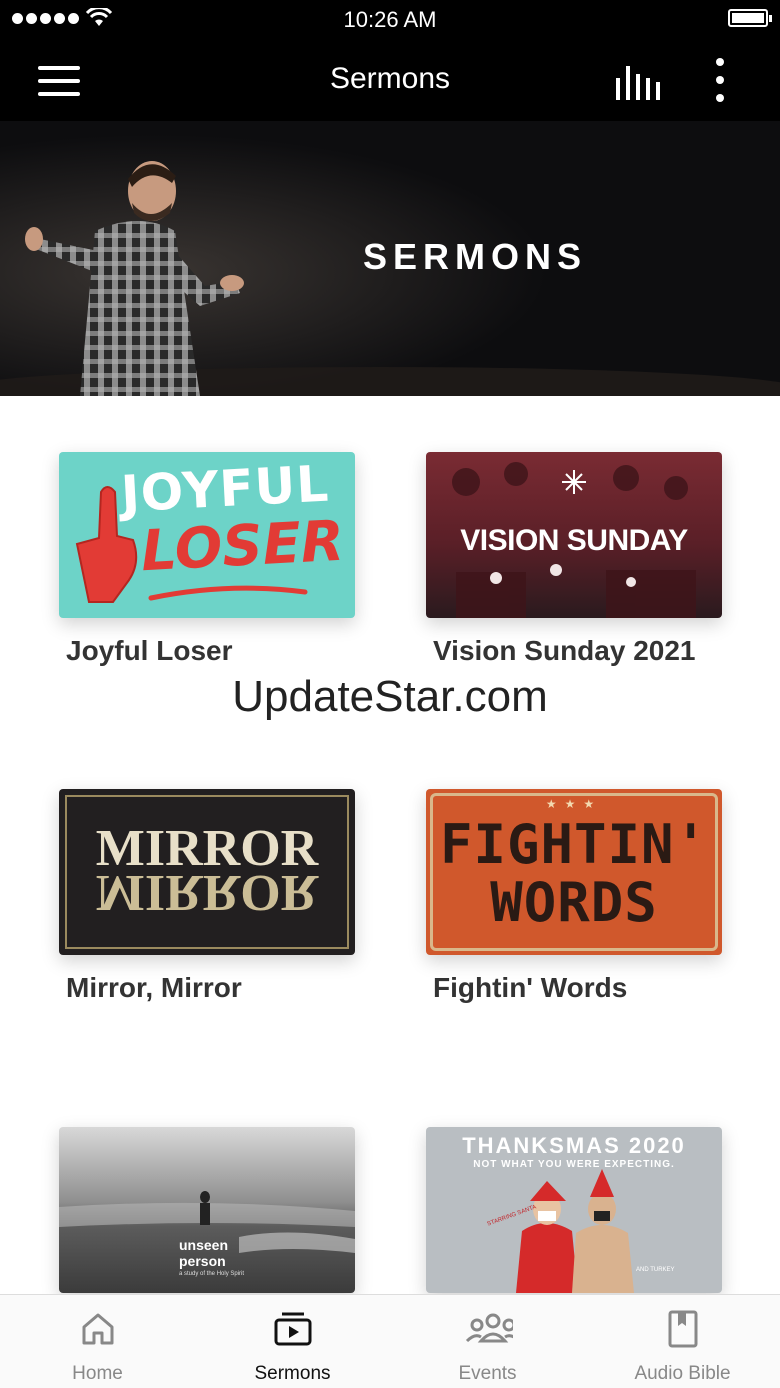  Describe the element at coordinates (574, 902) in the screenshot. I see `series-art-text: WORDS` at that location.